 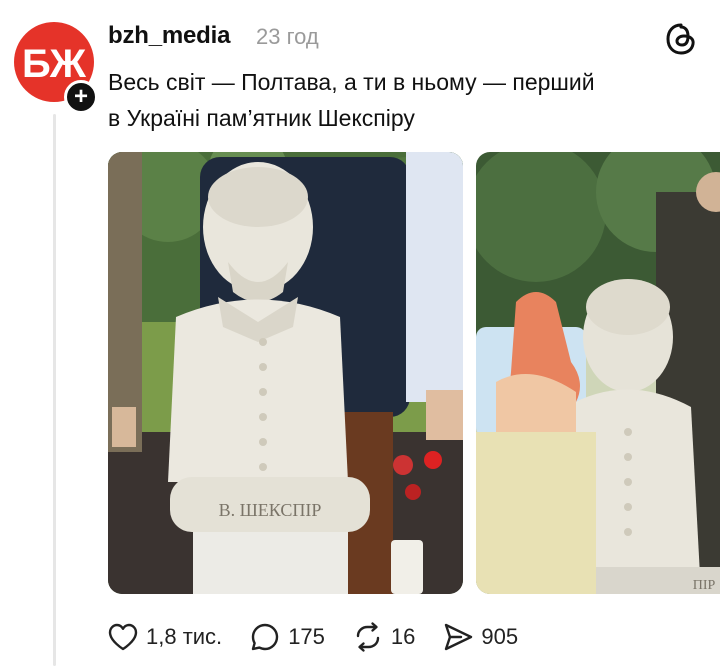 I want to click on repost-arrows-icon, so click(x=368, y=637).